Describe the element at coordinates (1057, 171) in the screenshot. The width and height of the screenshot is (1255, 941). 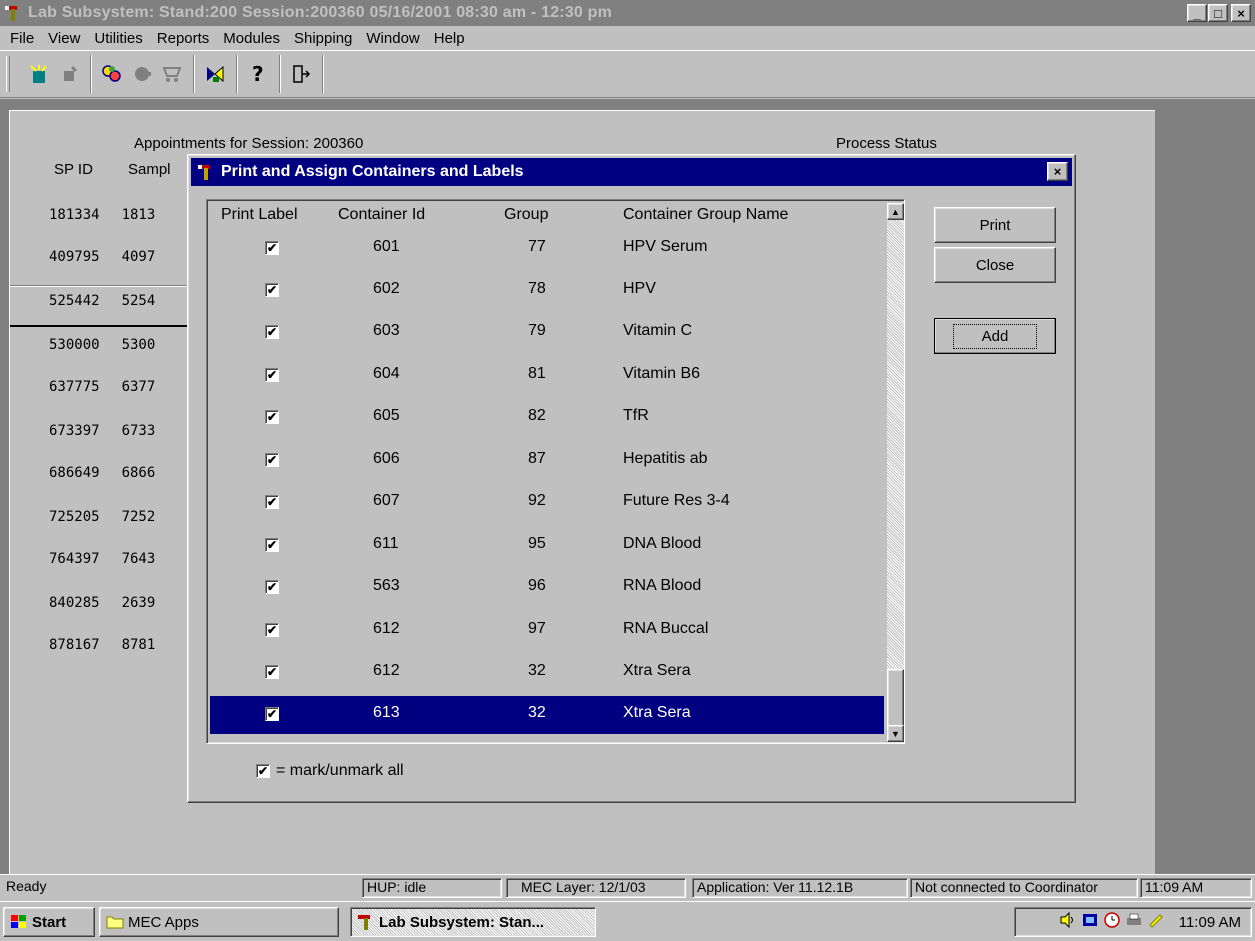
I see `dialog-close-icon: ×` at that location.